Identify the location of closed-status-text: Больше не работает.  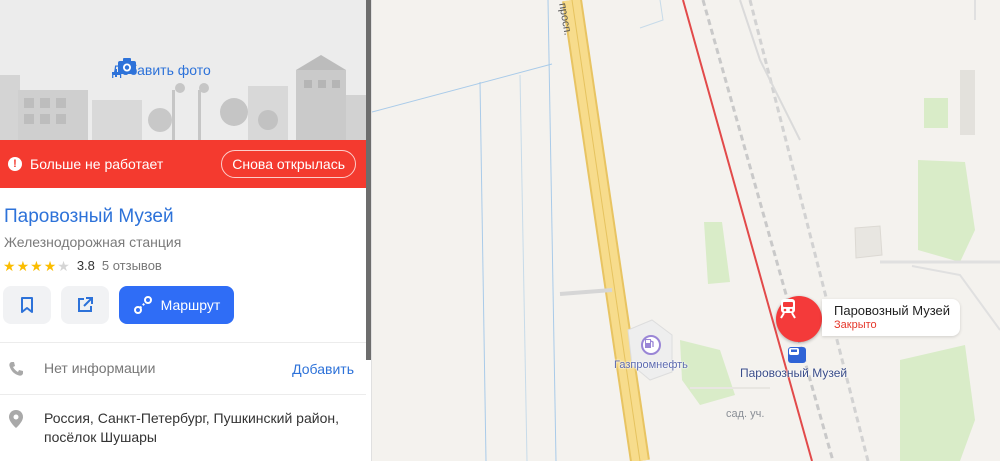
(97, 164).